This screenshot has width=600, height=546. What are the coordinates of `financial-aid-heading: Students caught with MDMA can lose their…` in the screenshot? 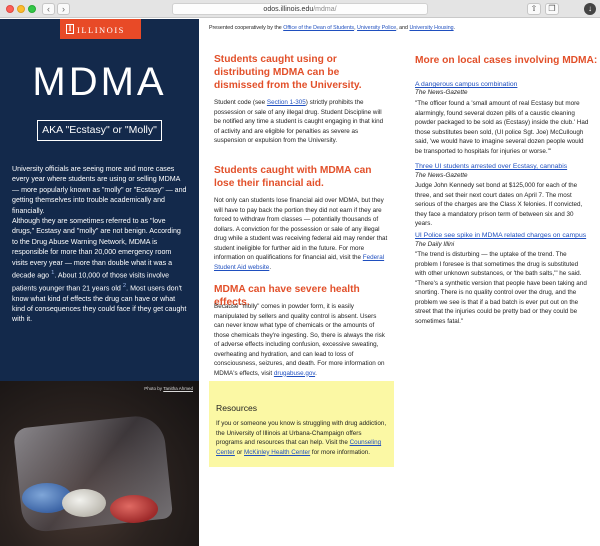 It's located at (293, 177).